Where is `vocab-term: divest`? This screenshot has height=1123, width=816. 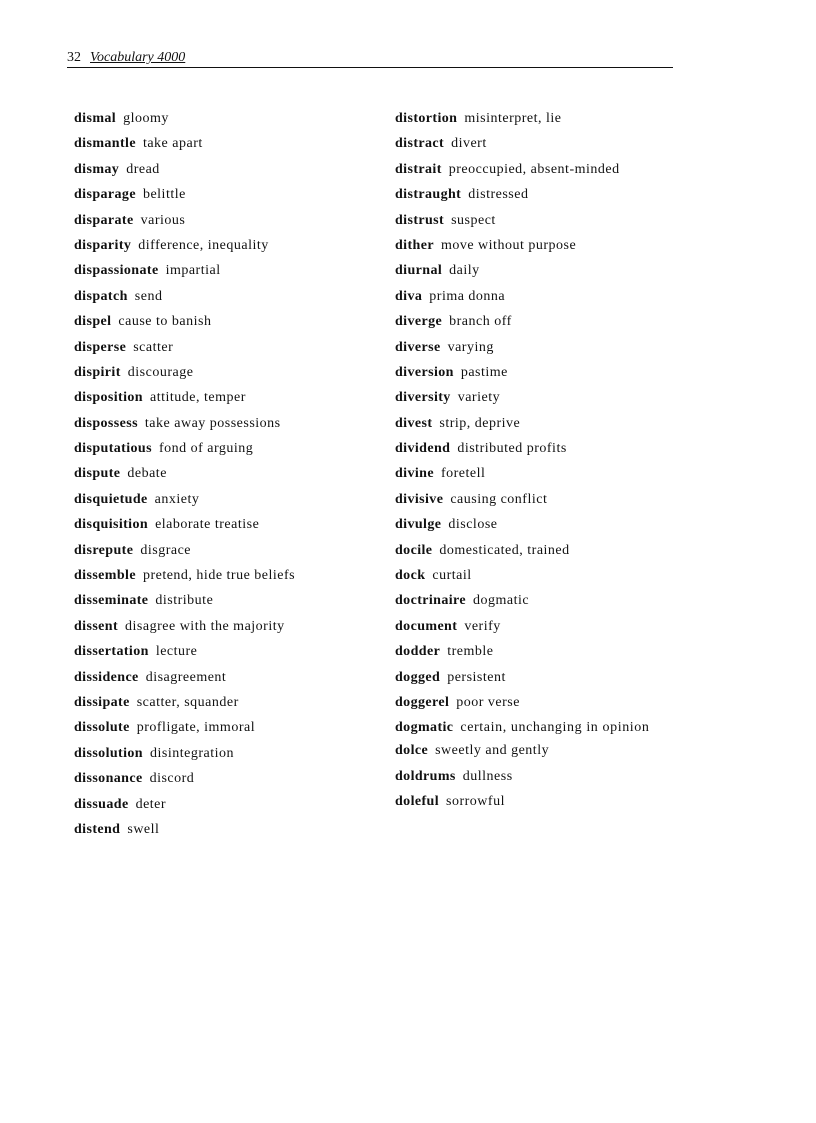
vocab-term: divest is located at coordinates (414, 423).